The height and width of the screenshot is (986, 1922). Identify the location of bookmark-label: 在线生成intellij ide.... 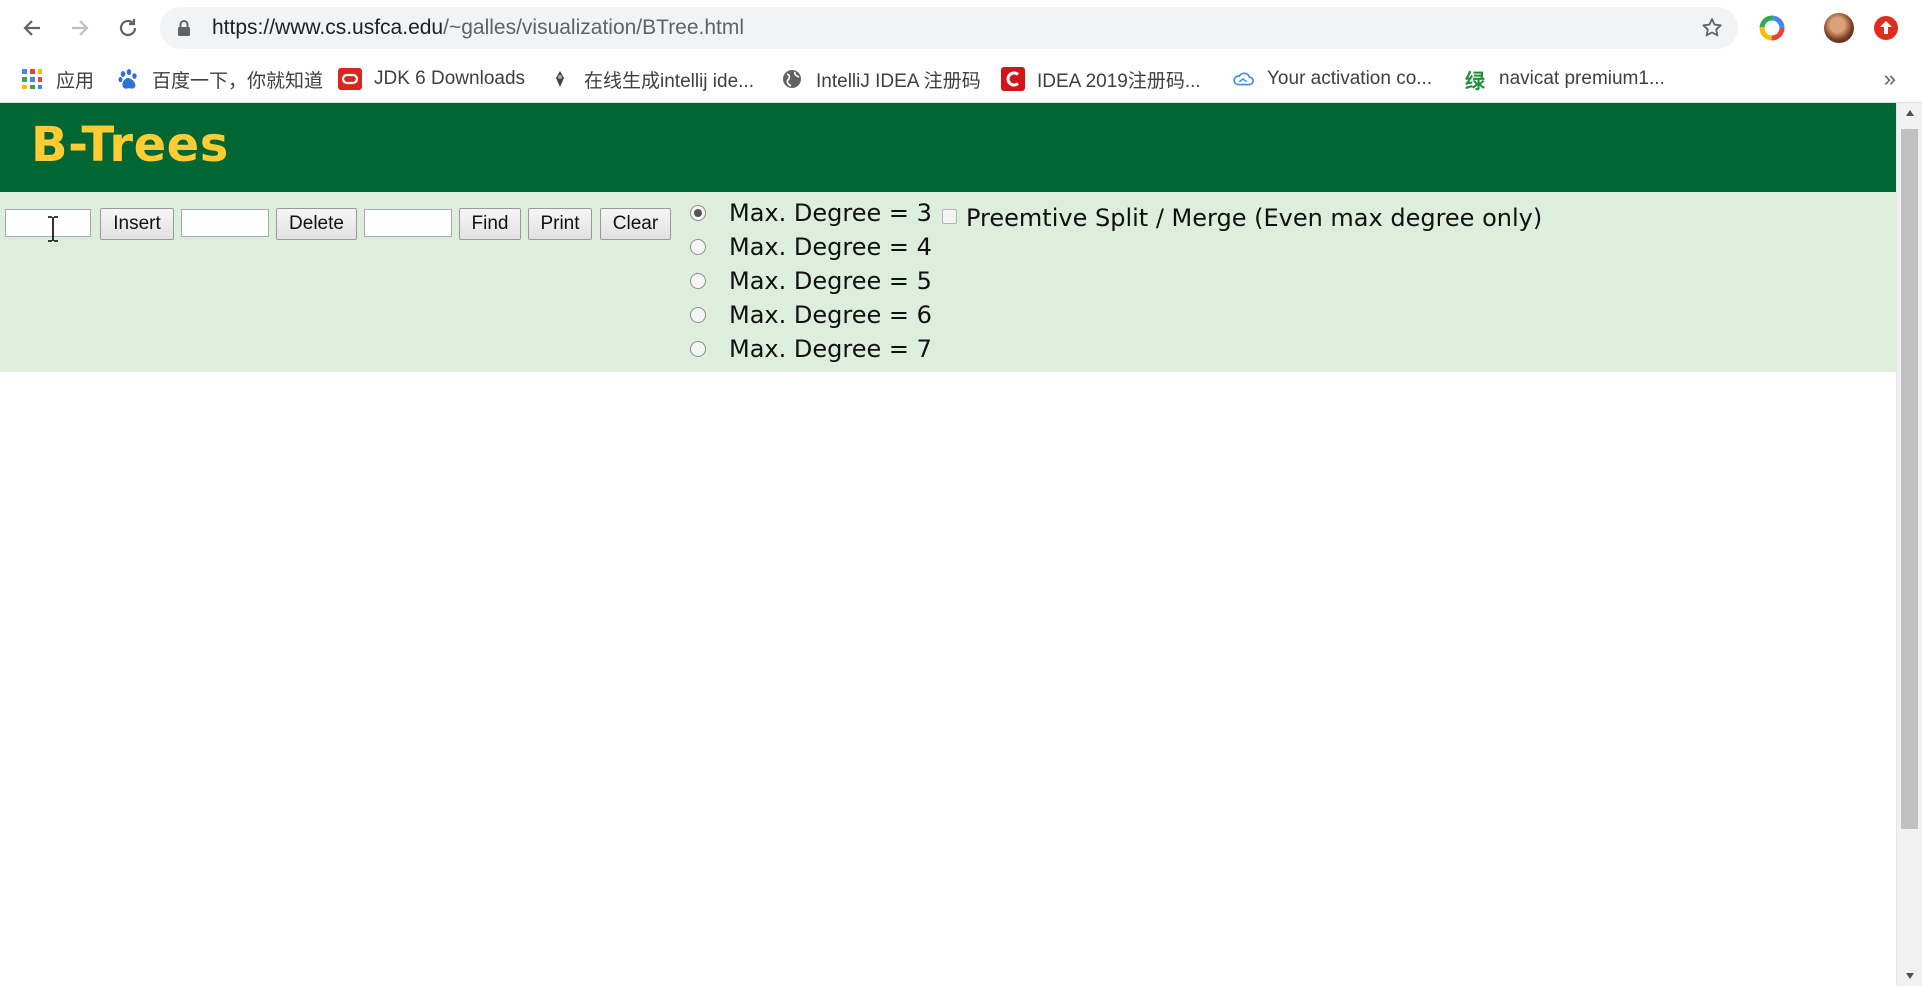
(669, 81).